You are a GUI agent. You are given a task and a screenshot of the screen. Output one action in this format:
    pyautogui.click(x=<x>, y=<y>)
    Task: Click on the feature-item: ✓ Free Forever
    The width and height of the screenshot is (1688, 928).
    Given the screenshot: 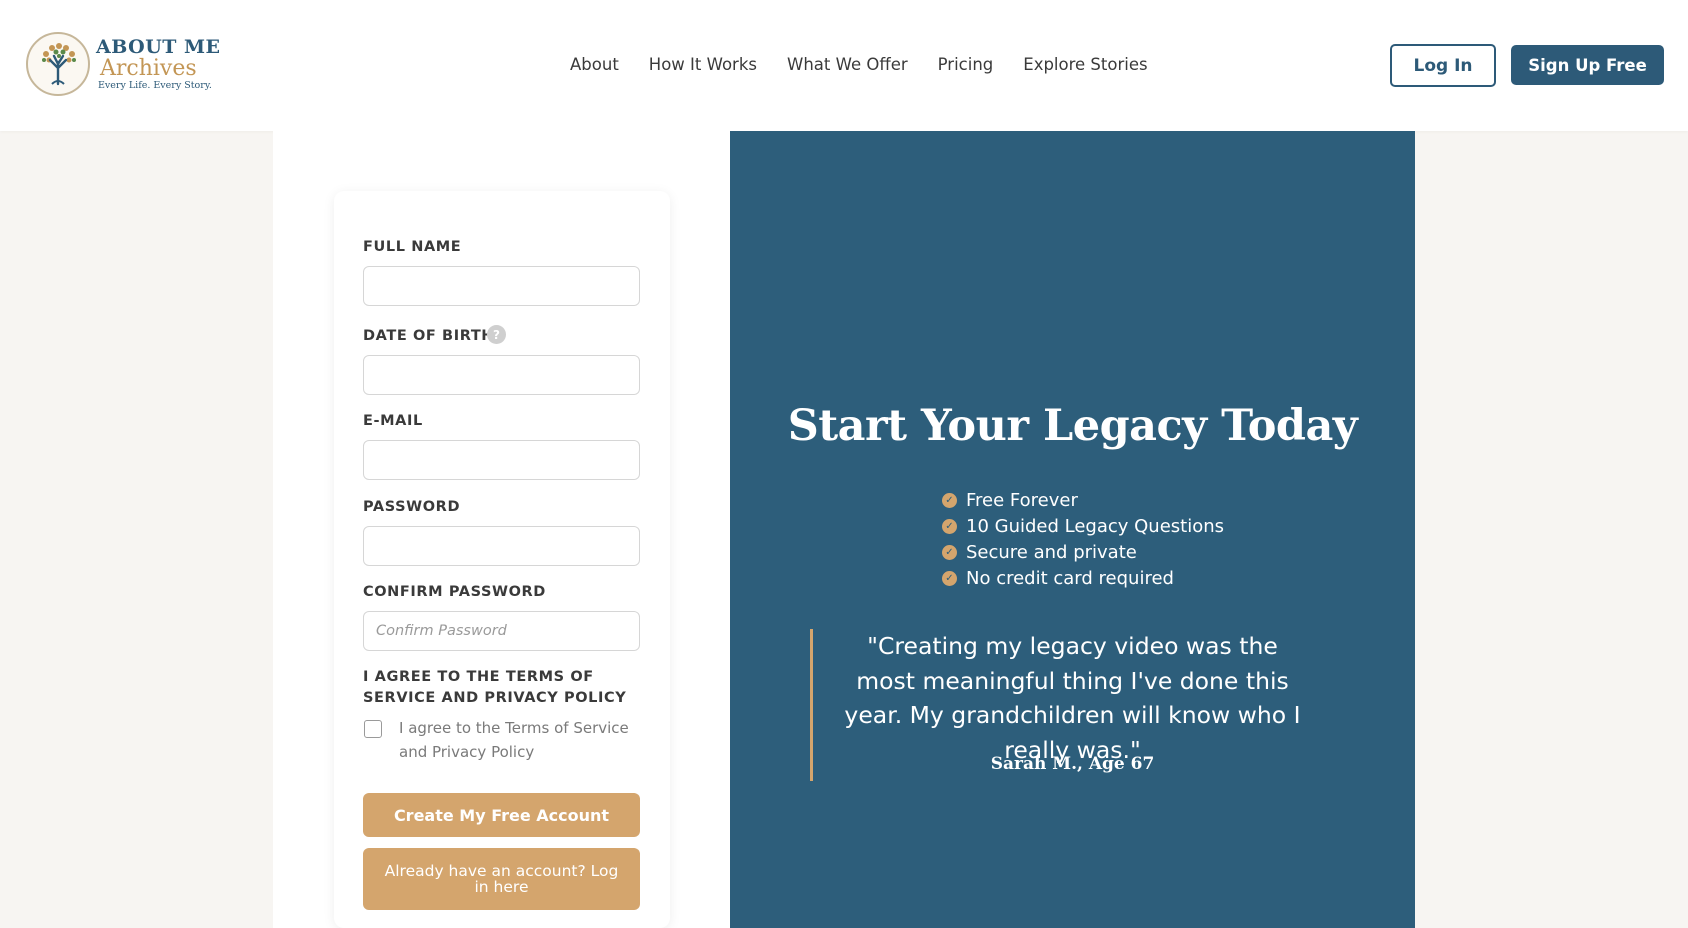 What is the action you would take?
    pyautogui.click(x=1083, y=500)
    